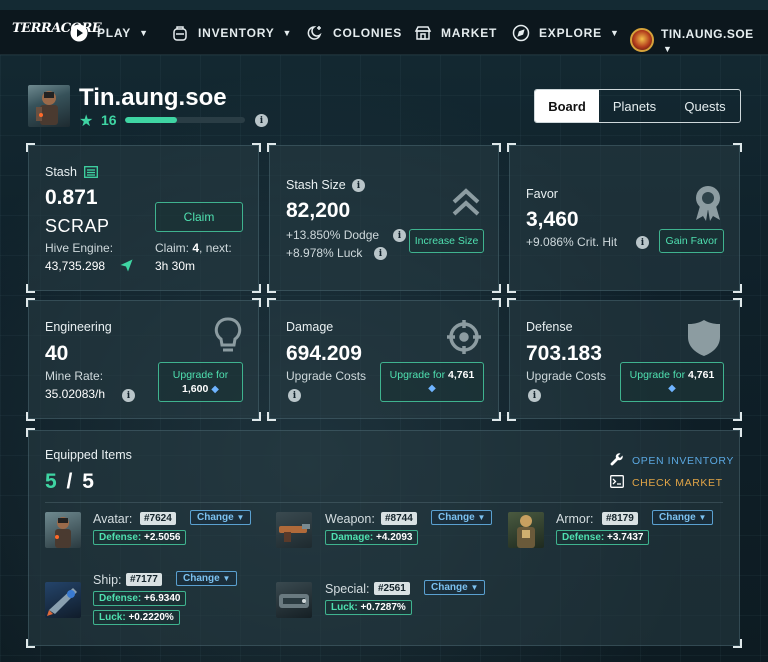 Image resolution: width=768 pixels, height=662 pixels. What do you see at coordinates (683, 517) in the screenshot?
I see `change-armor-button: Change ▼` at bounding box center [683, 517].